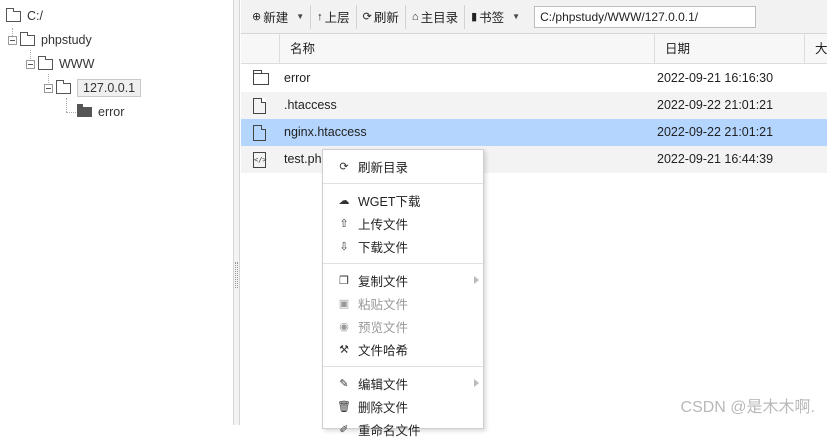 This screenshot has width=827, height=440. Describe the element at coordinates (715, 159) in the screenshot. I see `file-date: 2022-09-21 16:44:39` at that location.